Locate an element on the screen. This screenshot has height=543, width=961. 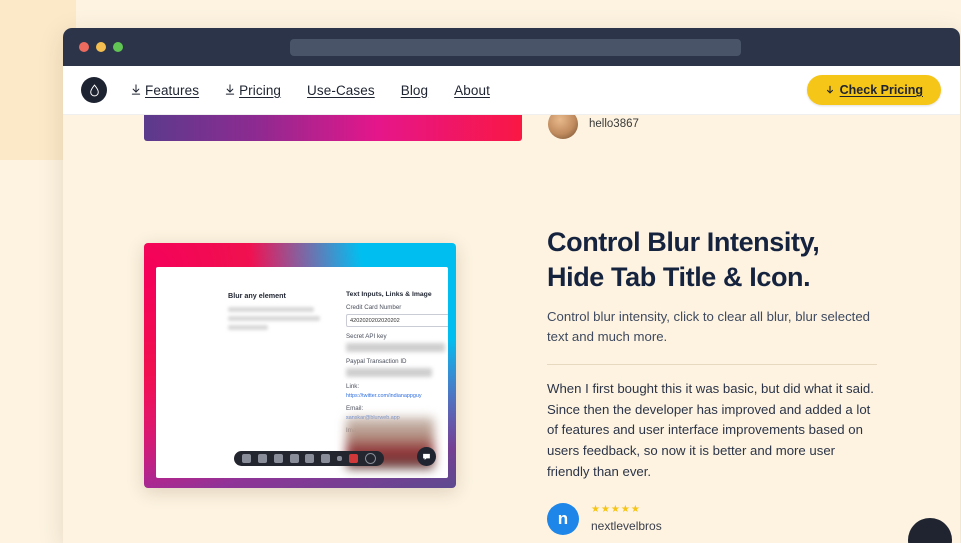
nav-item-label: Blog is located at coordinates (414, 90).